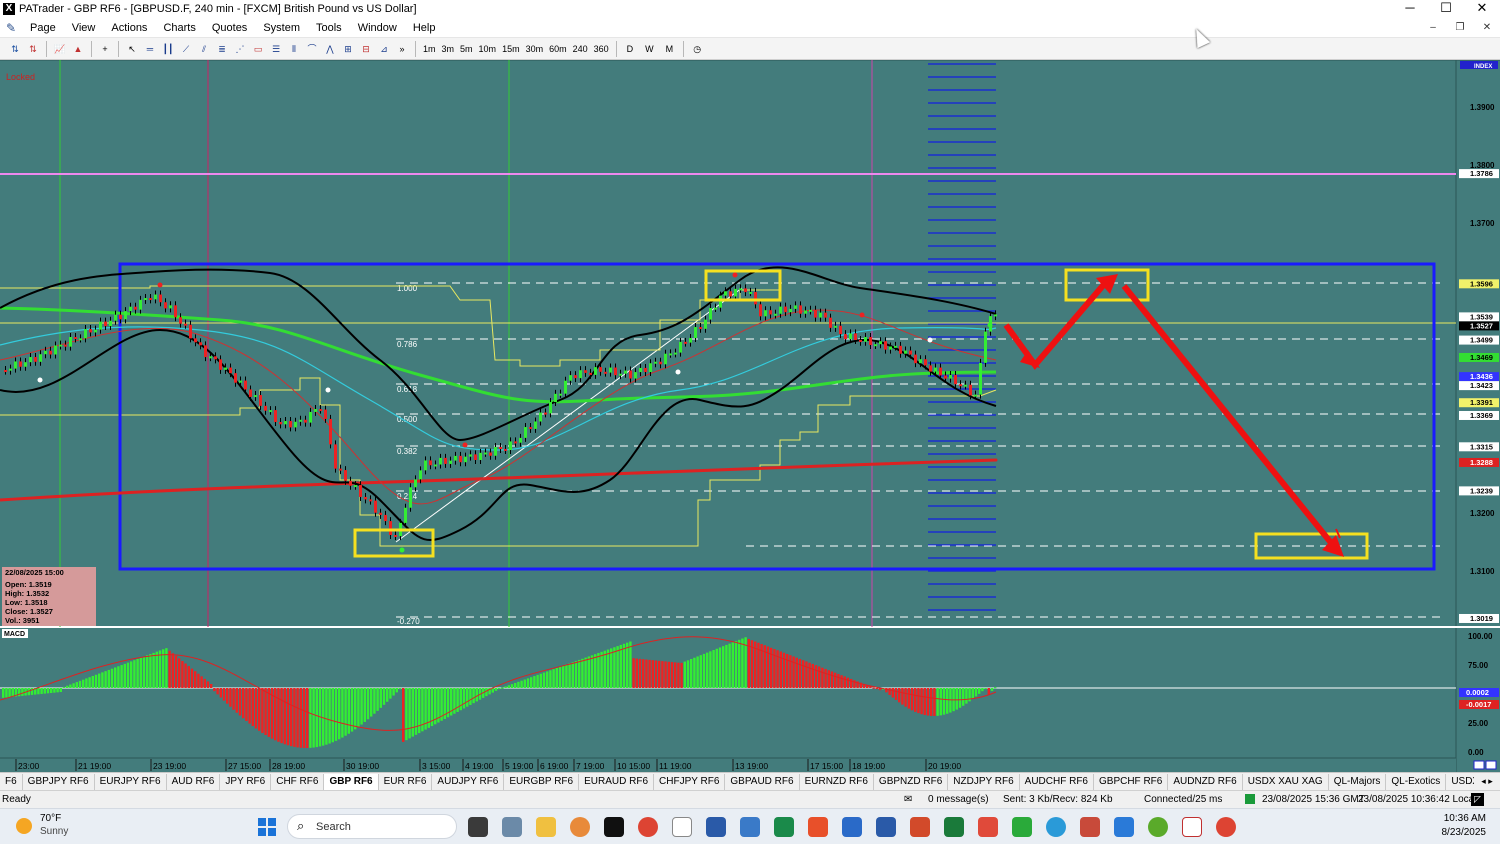 The height and width of the screenshot is (844, 1500). Describe the element at coordinates (512, 827) in the screenshot. I see `calculator-icon` at that location.